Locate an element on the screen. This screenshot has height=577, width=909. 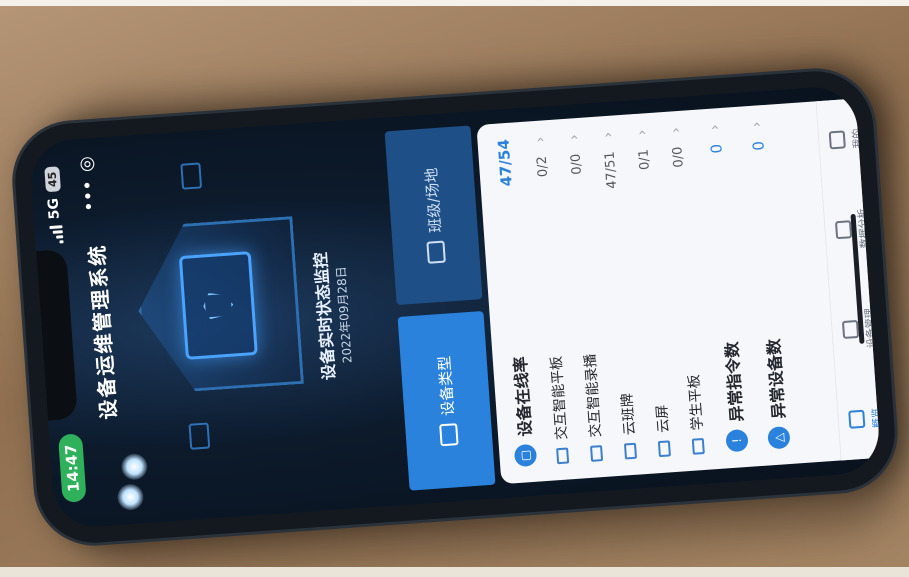
tab-device-type: 设备类型 is located at coordinates (446, 401).